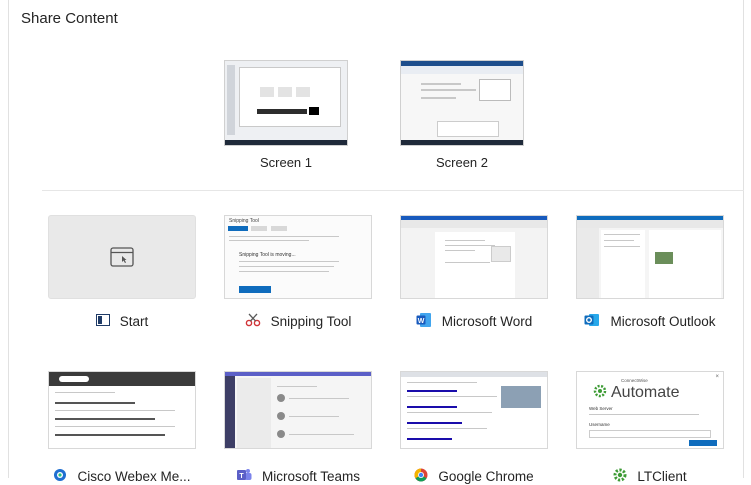 Image resolution: width=751 pixels, height=485 pixels. I want to click on screen-1-preview, so click(286, 103).